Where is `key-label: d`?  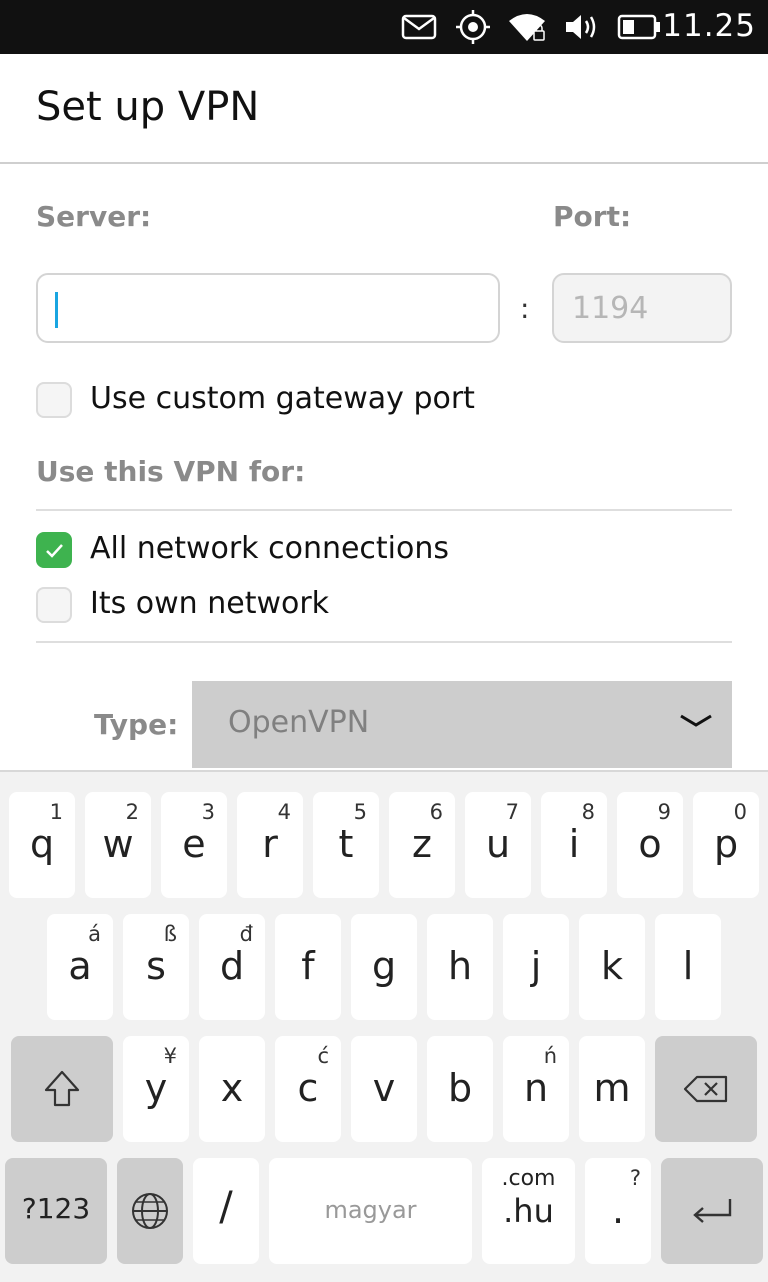
key-label: d is located at coordinates (232, 966).